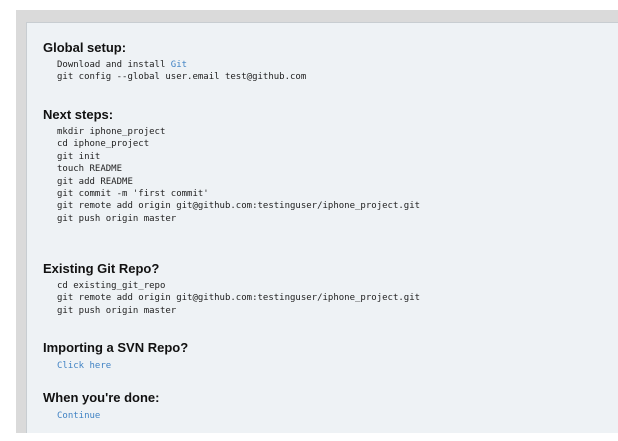 This screenshot has height=441, width=618. Describe the element at coordinates (95, 181) in the screenshot. I see `code-line: git add README` at that location.